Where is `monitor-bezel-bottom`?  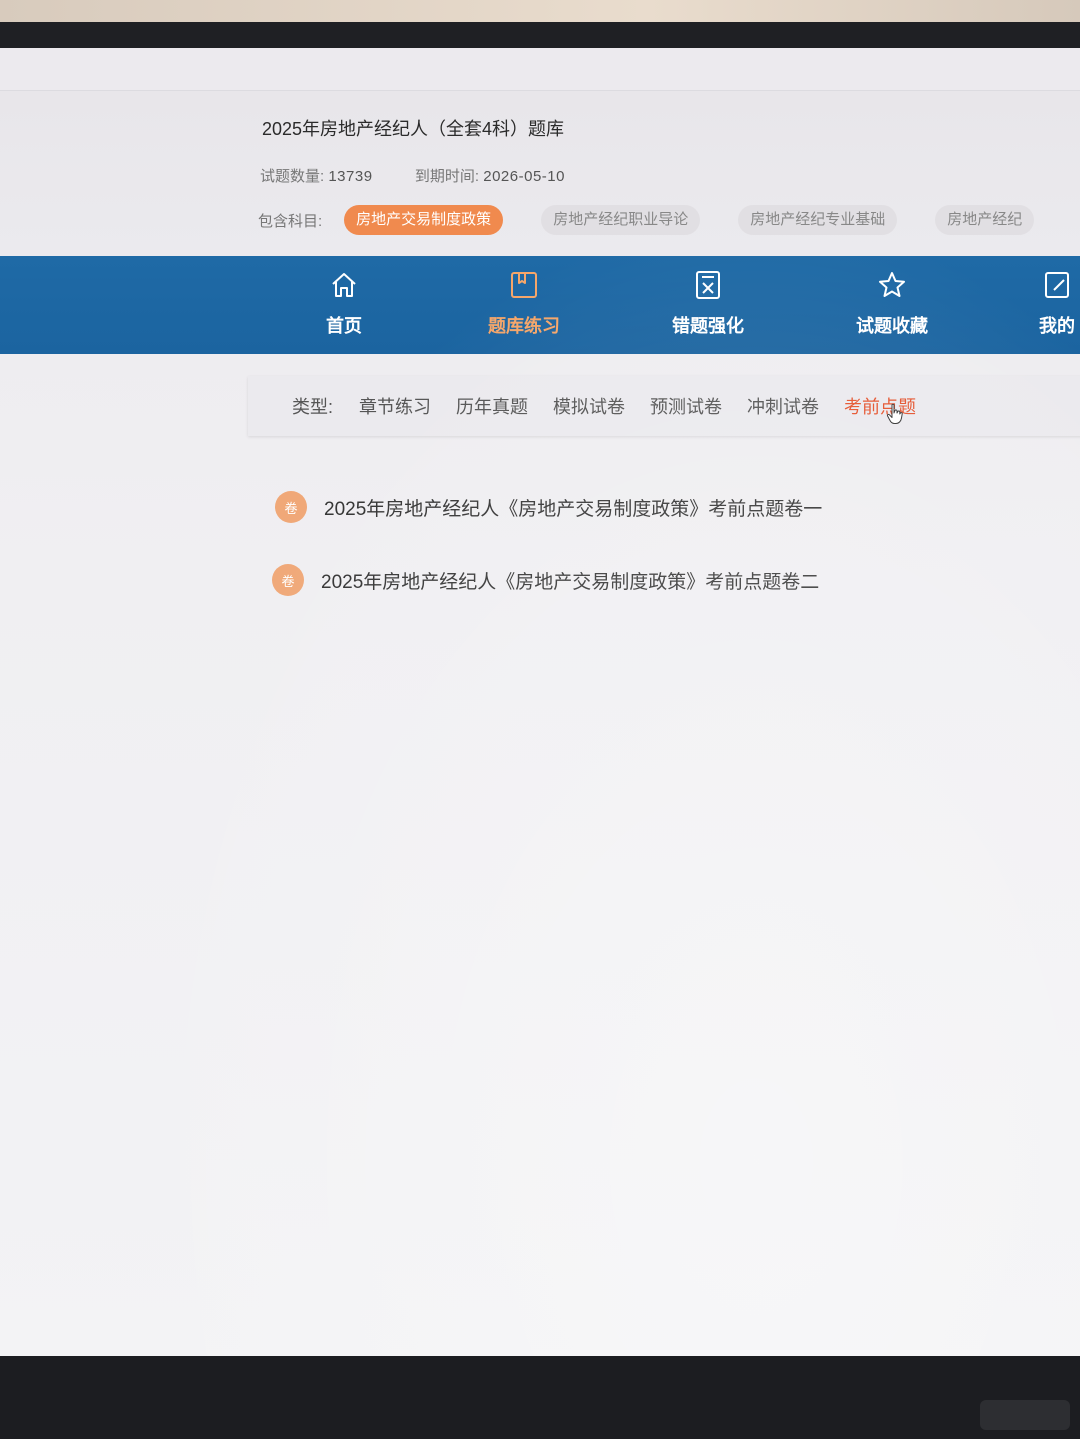 monitor-bezel-bottom is located at coordinates (540, 1397).